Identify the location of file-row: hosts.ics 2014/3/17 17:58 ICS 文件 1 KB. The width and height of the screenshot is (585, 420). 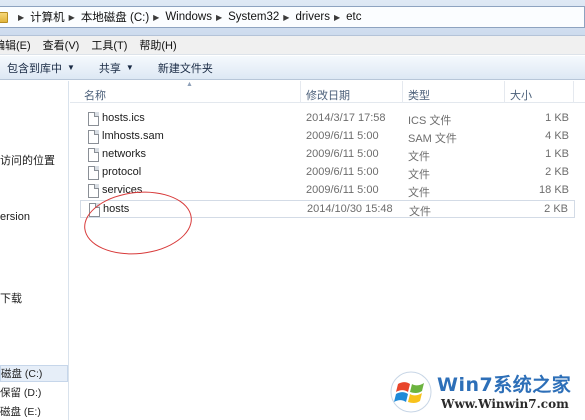
(327, 119).